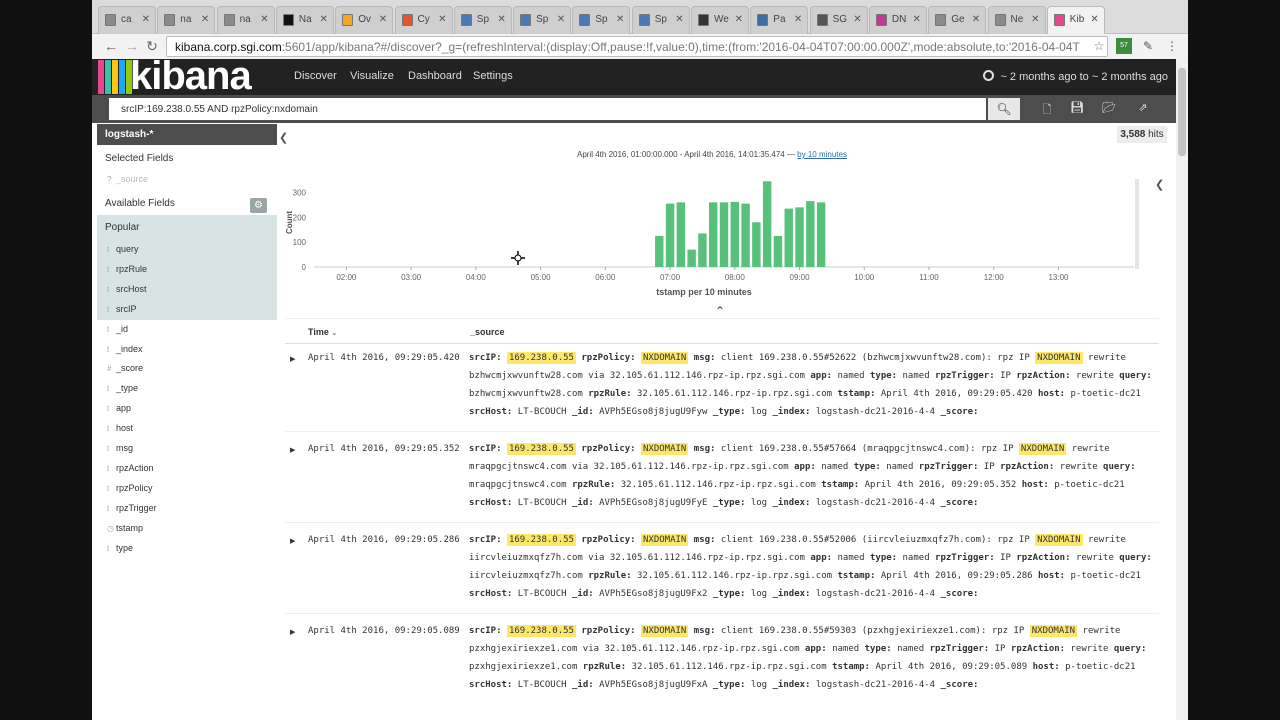 The image size is (1280, 720). Describe the element at coordinates (1004, 109) in the screenshot. I see `search-button: 🔍︎` at that location.